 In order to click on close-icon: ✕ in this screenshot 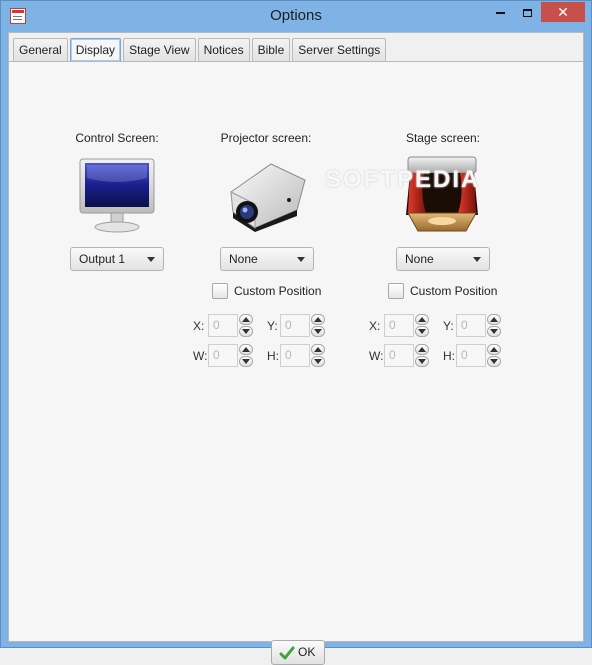, I will do `click(563, 12)`.